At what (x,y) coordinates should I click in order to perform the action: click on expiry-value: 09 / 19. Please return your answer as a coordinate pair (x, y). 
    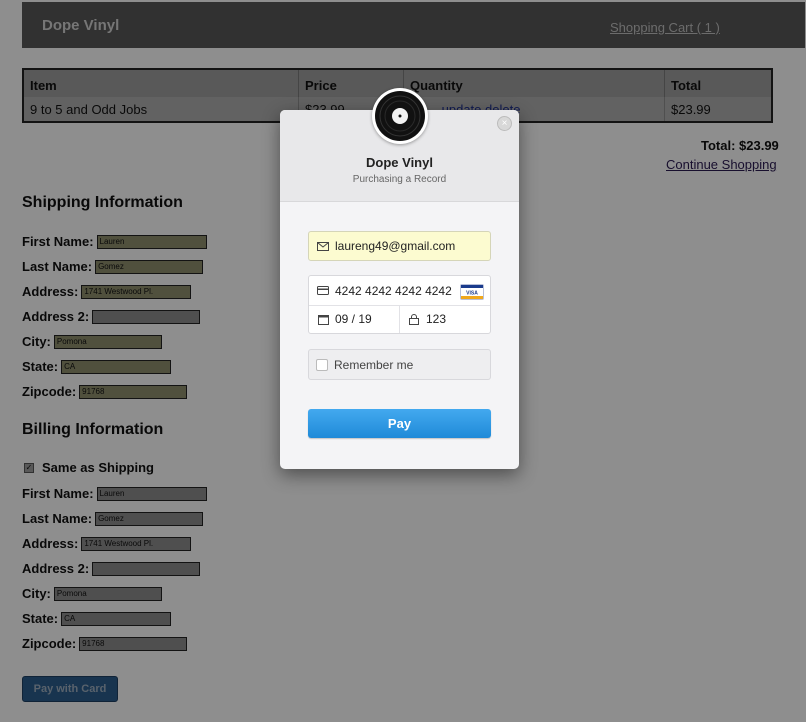
    Looking at the image, I should click on (353, 319).